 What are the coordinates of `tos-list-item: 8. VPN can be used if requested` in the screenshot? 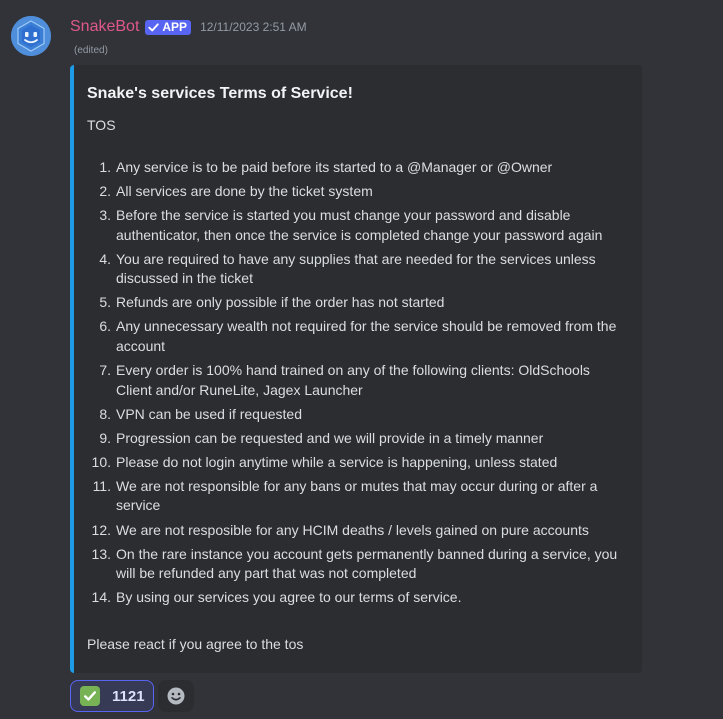 It's located at (357, 415).